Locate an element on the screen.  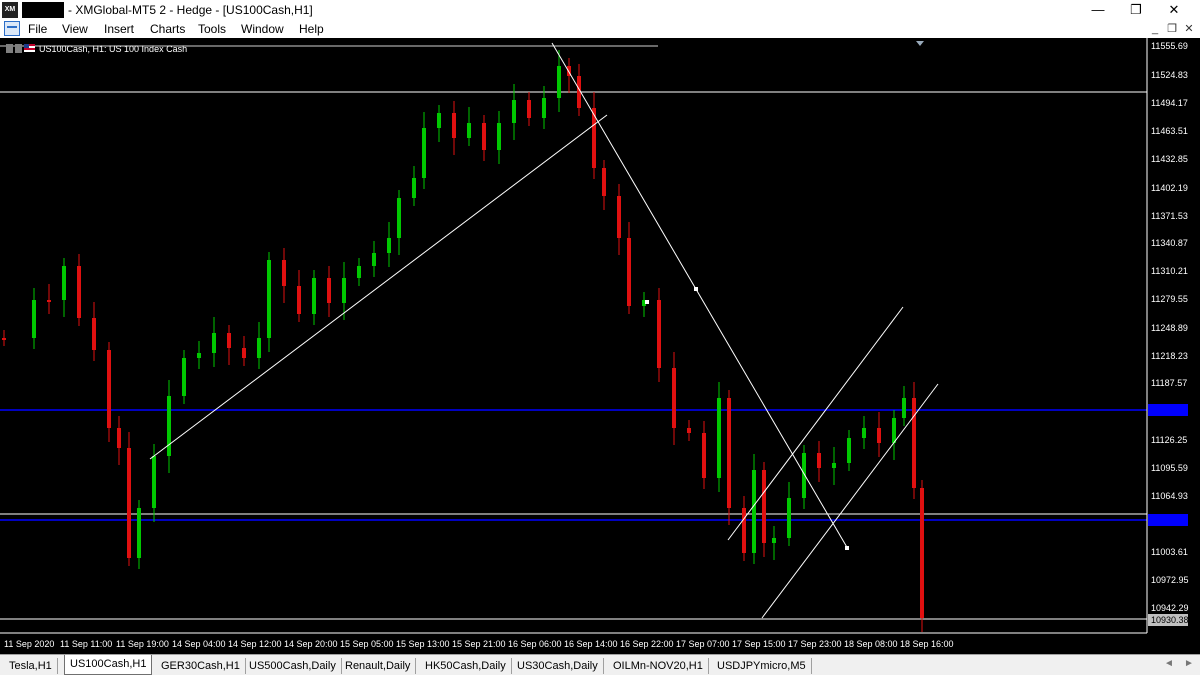
time-tick-label: 11 Sep 11:00 is located at coordinates (86, 644).